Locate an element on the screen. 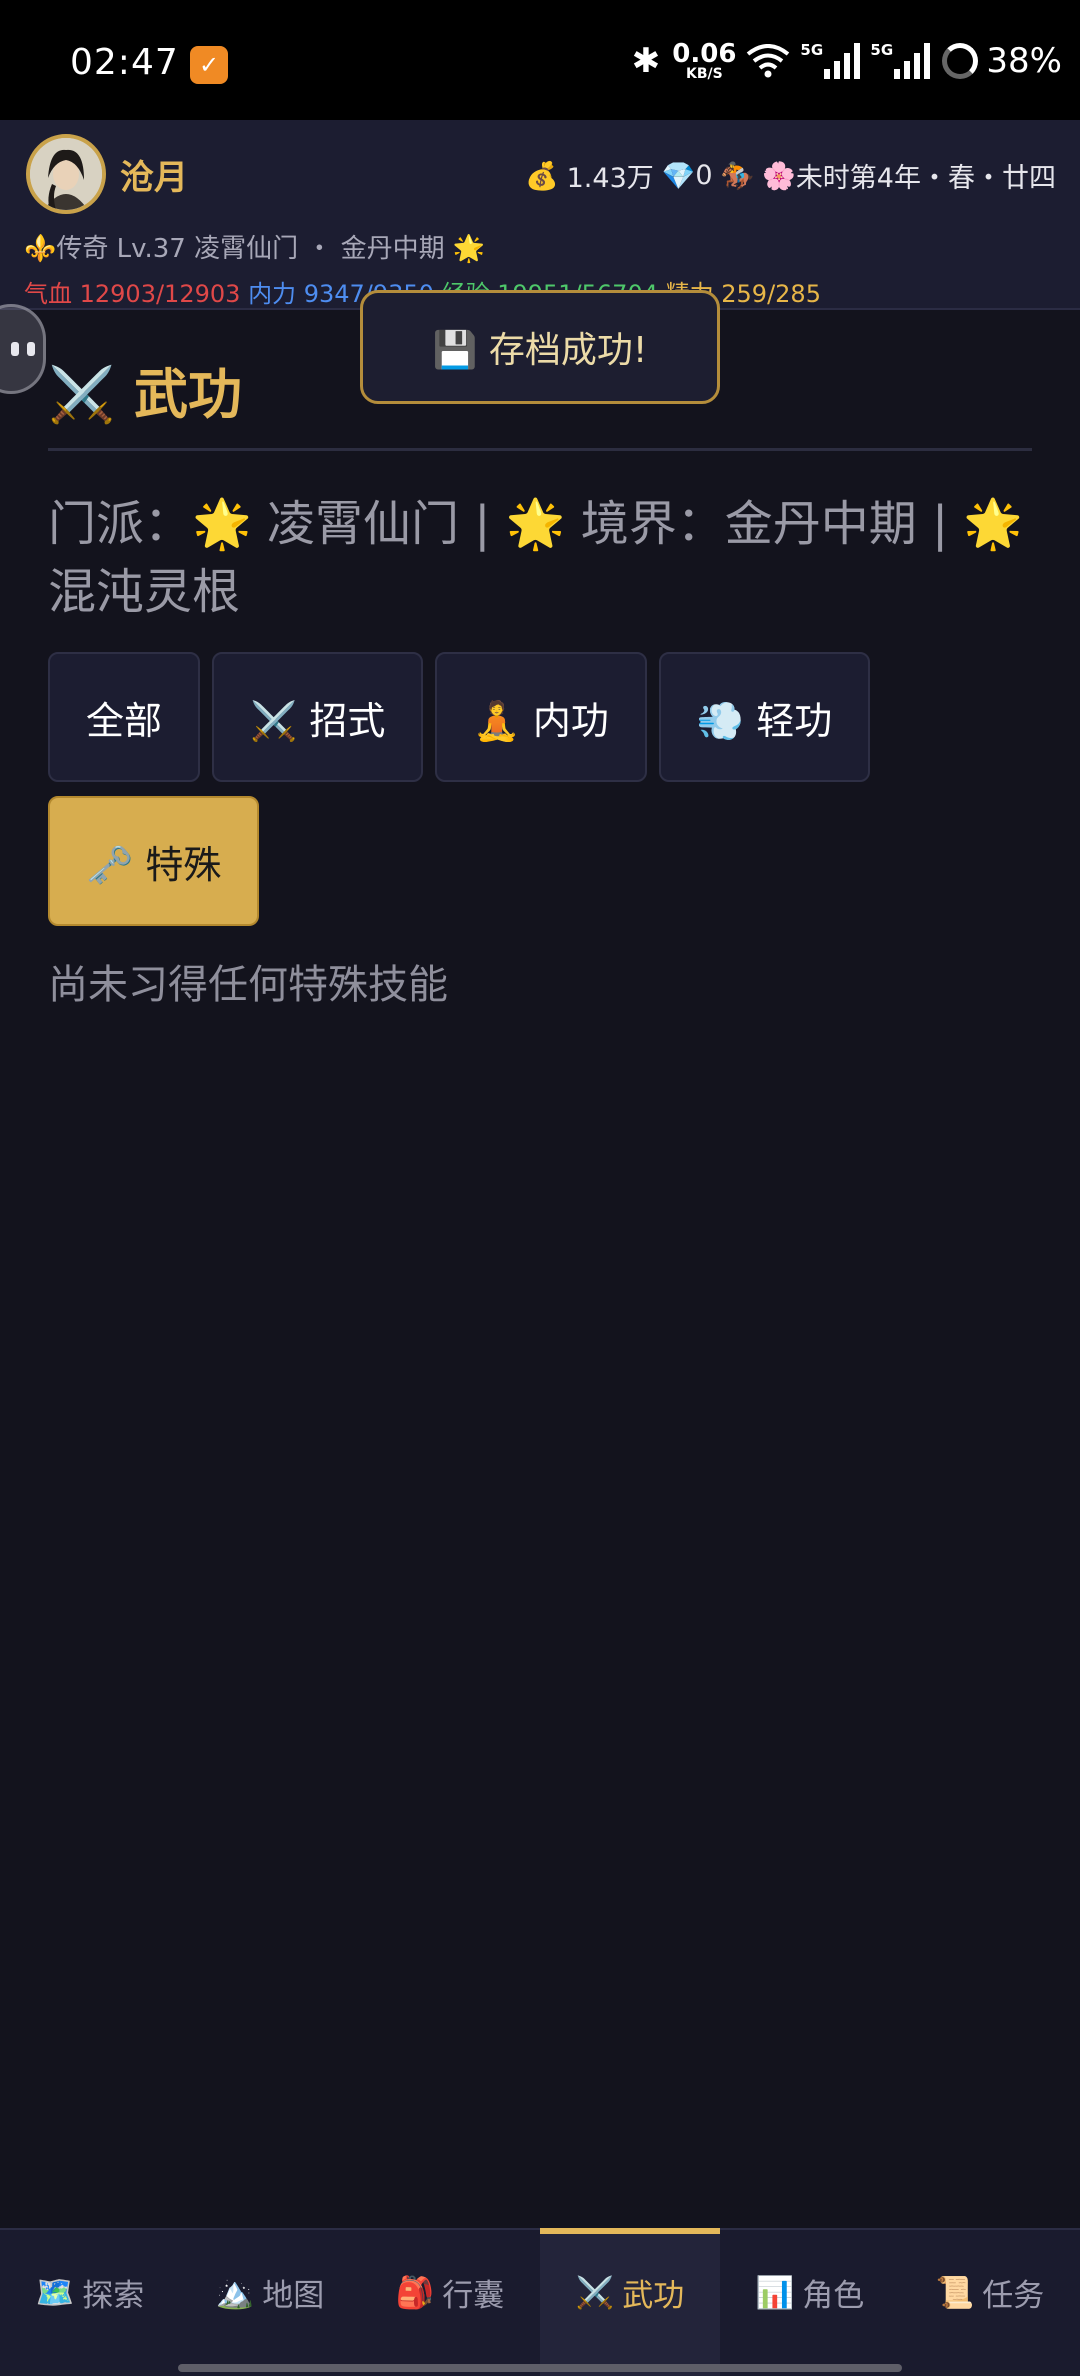  tab-label: 武功 is located at coordinates (653, 2295).